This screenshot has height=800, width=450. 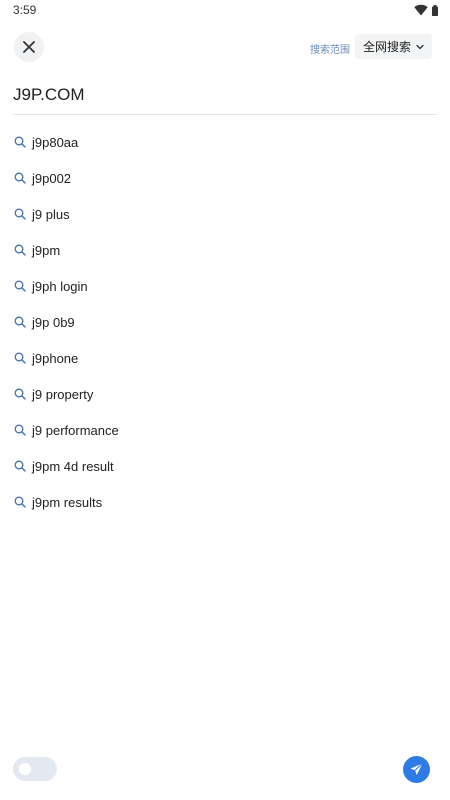 I want to click on suggestion-item: j9ph login, so click(x=225, y=286).